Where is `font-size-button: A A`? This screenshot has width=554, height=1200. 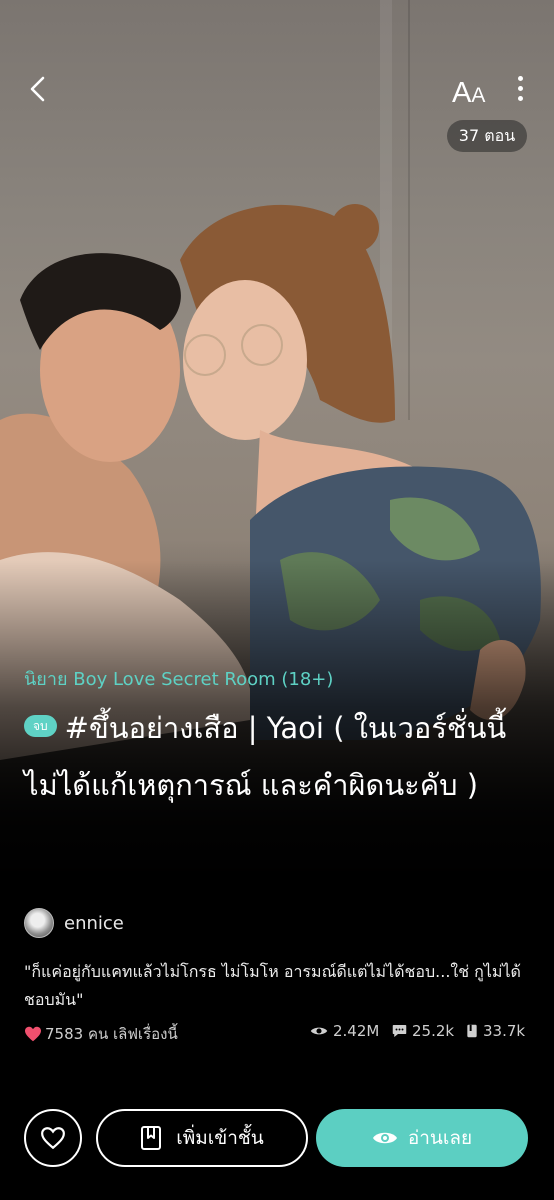 font-size-button: A A is located at coordinates (474, 90).